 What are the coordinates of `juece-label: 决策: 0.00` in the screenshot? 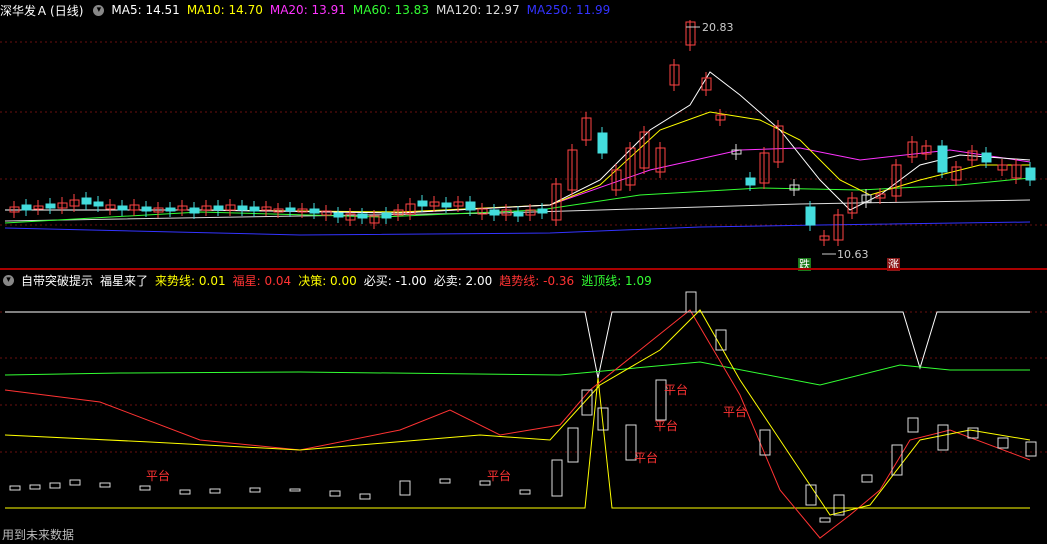 It's located at (327, 280).